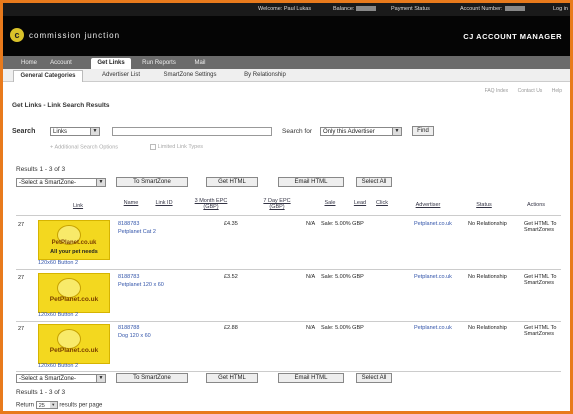 The width and height of the screenshot is (573, 414). What do you see at coordinates (152, 147) in the screenshot?
I see `checkbox-icon` at bounding box center [152, 147].